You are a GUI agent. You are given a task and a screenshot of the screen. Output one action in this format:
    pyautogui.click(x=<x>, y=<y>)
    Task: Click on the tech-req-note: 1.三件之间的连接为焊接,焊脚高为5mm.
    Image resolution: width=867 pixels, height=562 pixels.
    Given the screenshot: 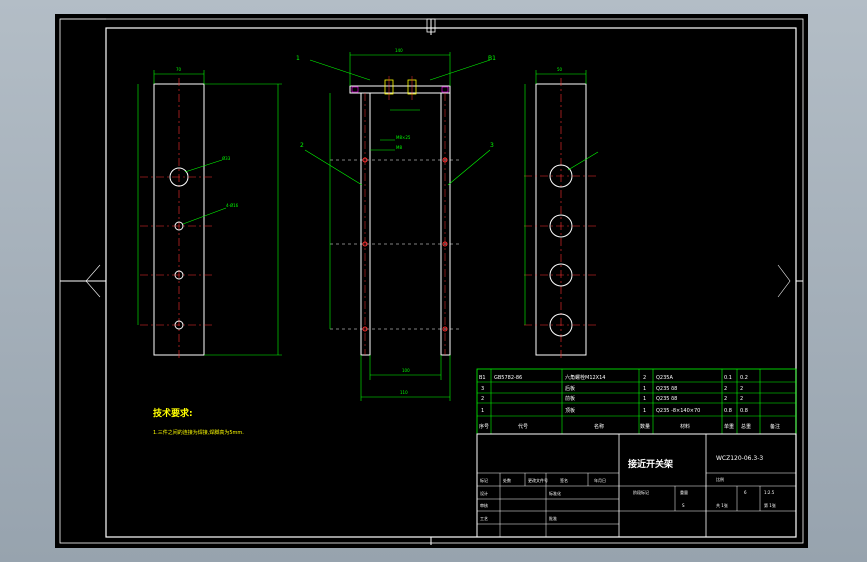 What is the action you would take?
    pyautogui.click(x=198, y=432)
    